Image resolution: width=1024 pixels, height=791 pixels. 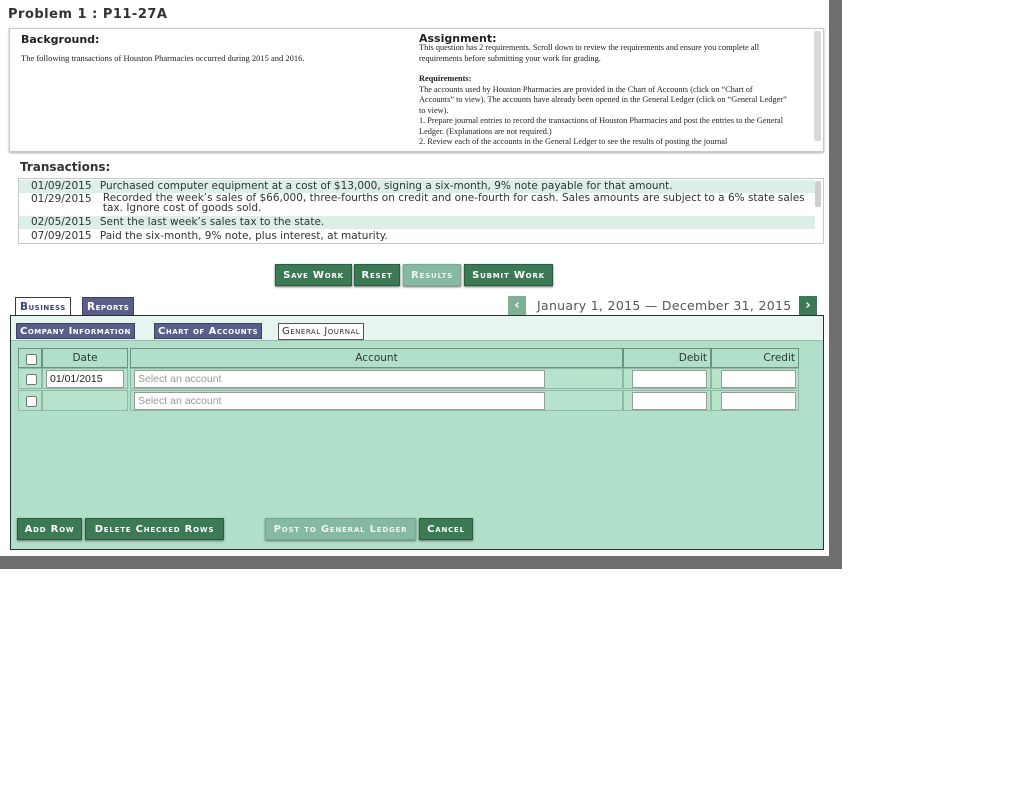 What do you see at coordinates (313, 275) in the screenshot?
I see `save-work-button: Save Work` at bounding box center [313, 275].